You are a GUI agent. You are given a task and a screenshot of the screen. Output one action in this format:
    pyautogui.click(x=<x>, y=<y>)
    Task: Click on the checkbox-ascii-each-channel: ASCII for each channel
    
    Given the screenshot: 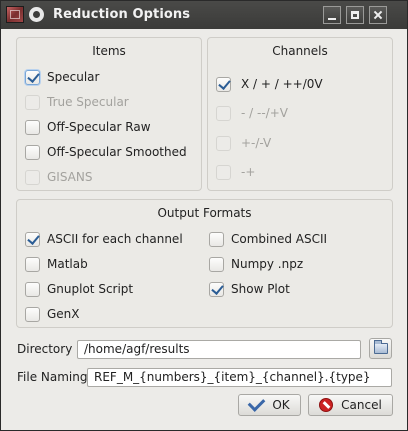 What is the action you would take?
    pyautogui.click(x=104, y=239)
    